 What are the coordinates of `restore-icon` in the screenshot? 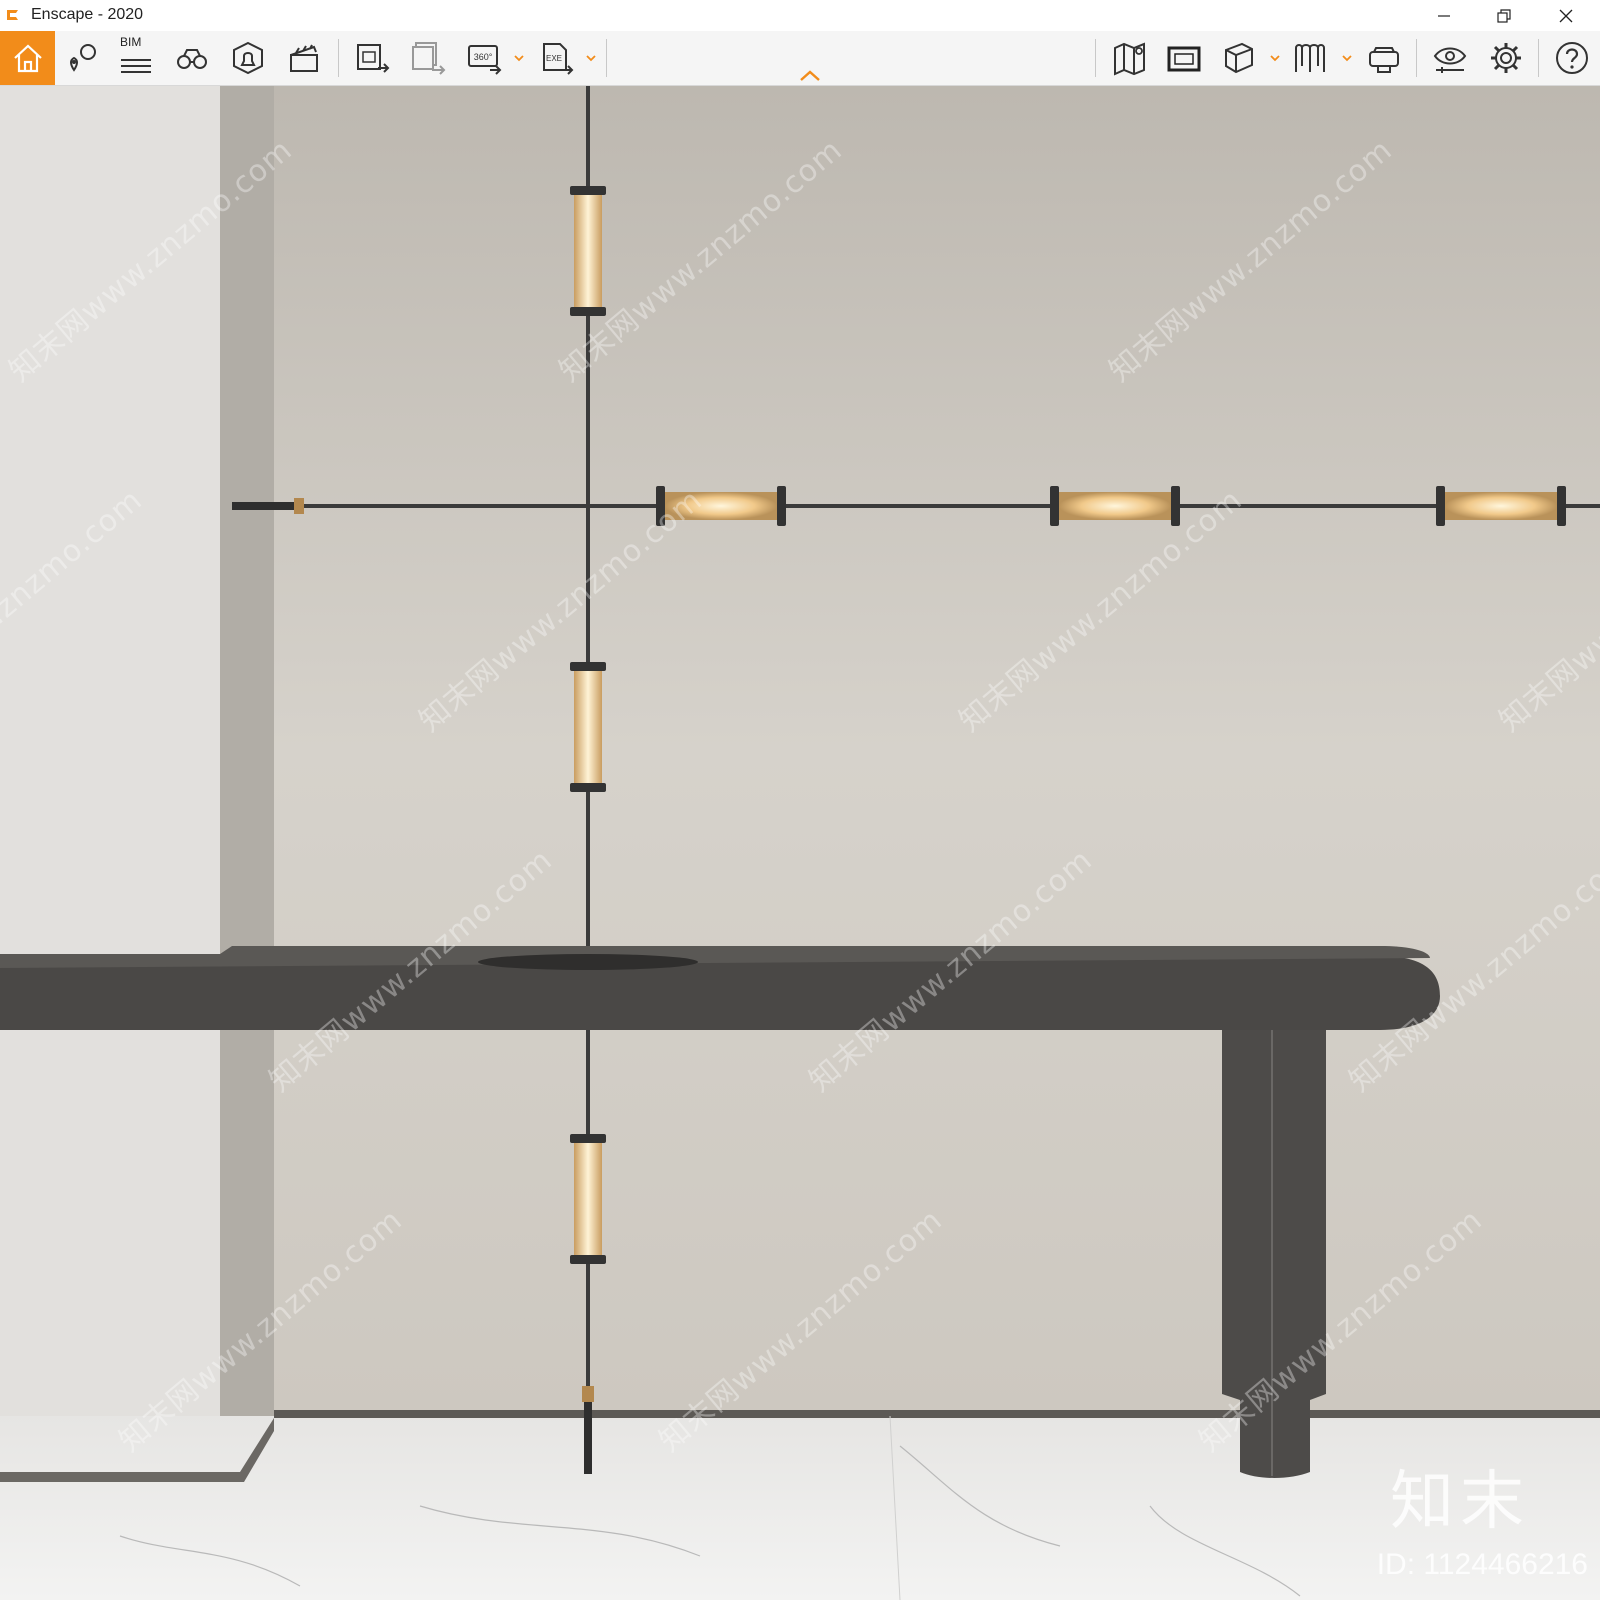 It's located at (1504, 15).